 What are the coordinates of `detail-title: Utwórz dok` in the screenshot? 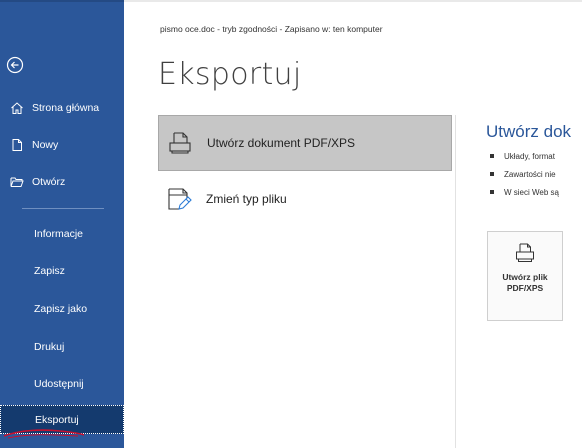 It's located at (529, 131).